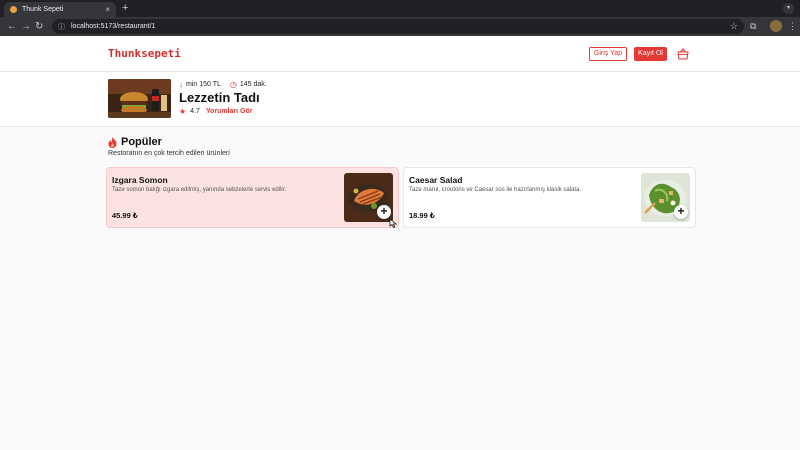 The image size is (800, 450). What do you see at coordinates (12, 26) in the screenshot?
I see `back-icon: ←` at bounding box center [12, 26].